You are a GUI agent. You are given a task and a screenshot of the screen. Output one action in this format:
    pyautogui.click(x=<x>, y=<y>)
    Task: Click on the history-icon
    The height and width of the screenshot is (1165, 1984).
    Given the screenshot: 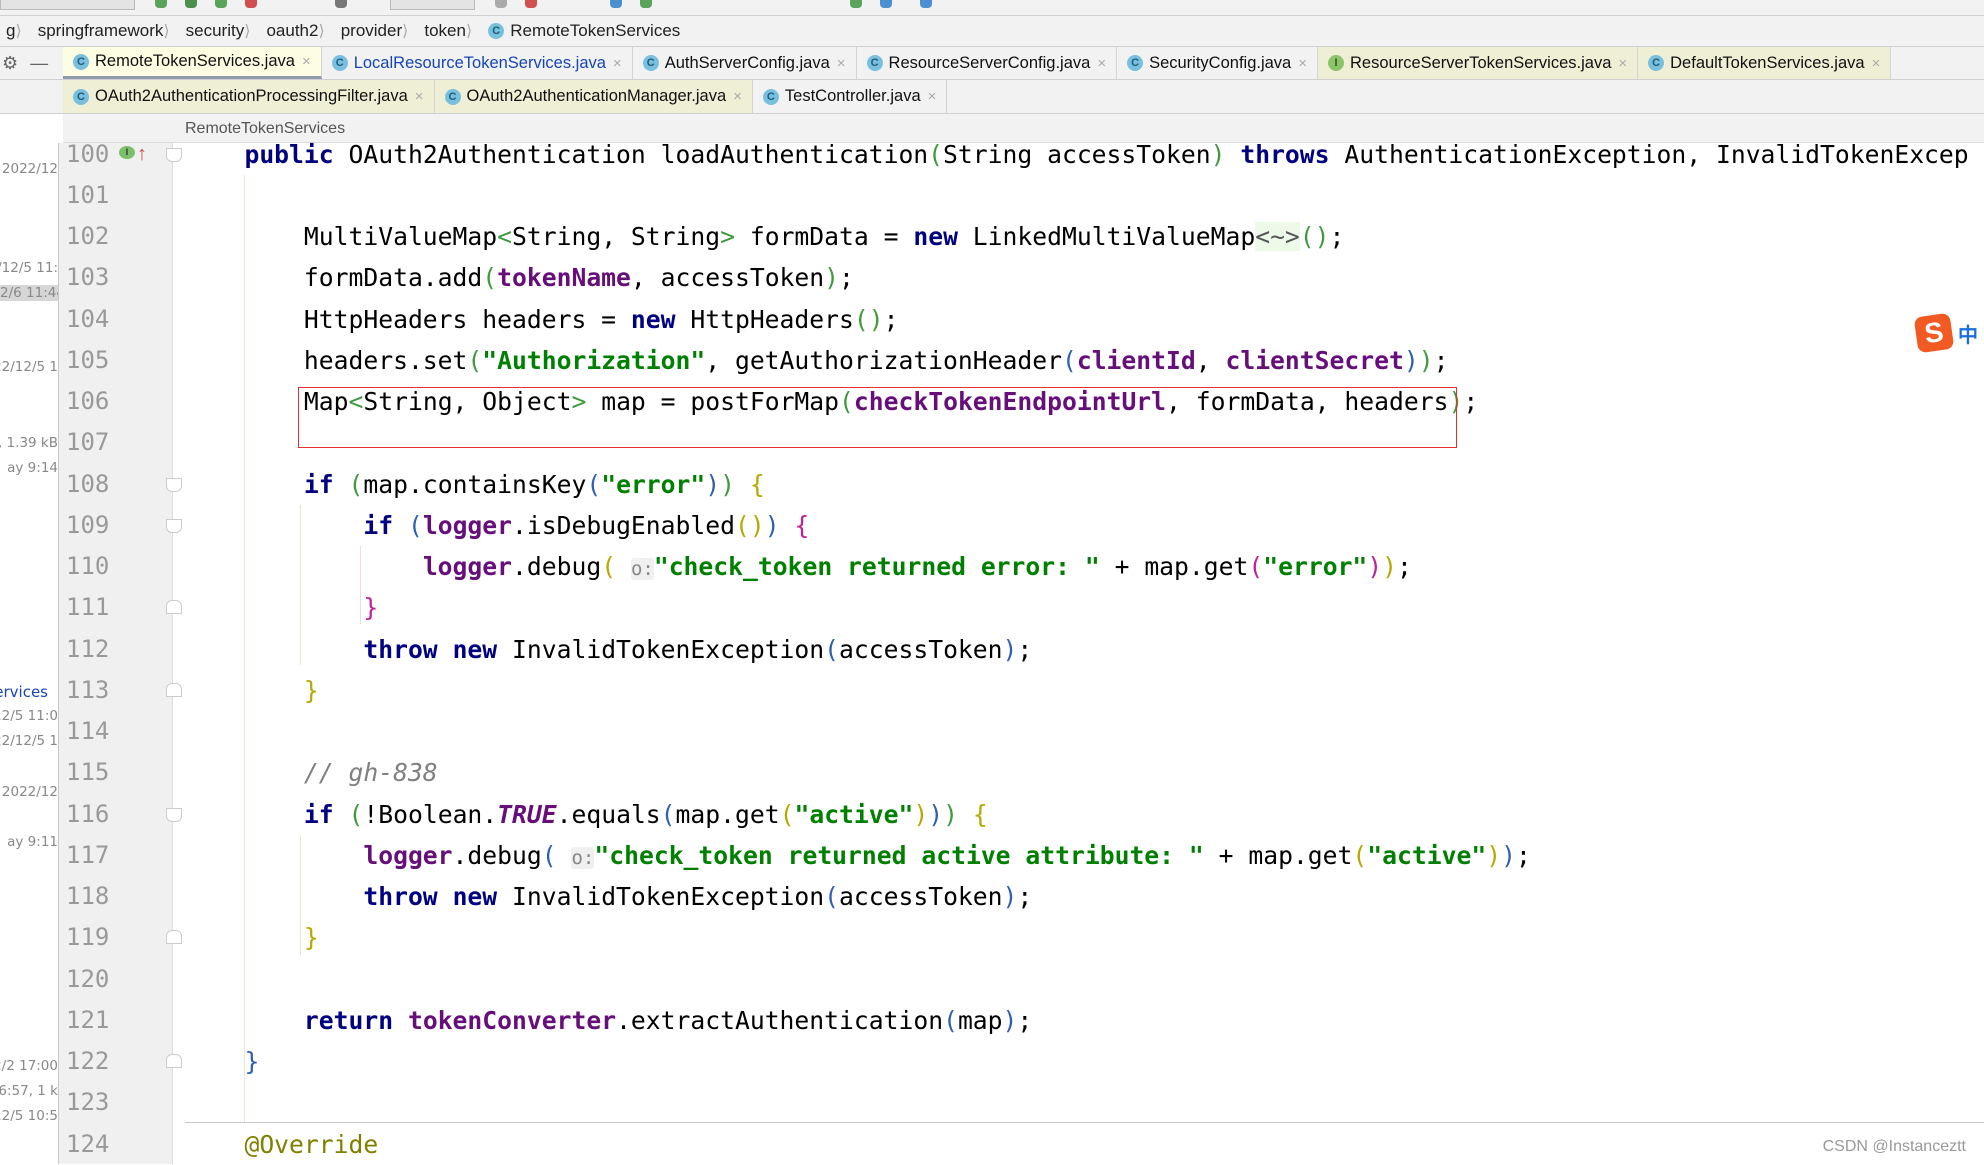 What is the action you would take?
    pyautogui.click(x=856, y=4)
    